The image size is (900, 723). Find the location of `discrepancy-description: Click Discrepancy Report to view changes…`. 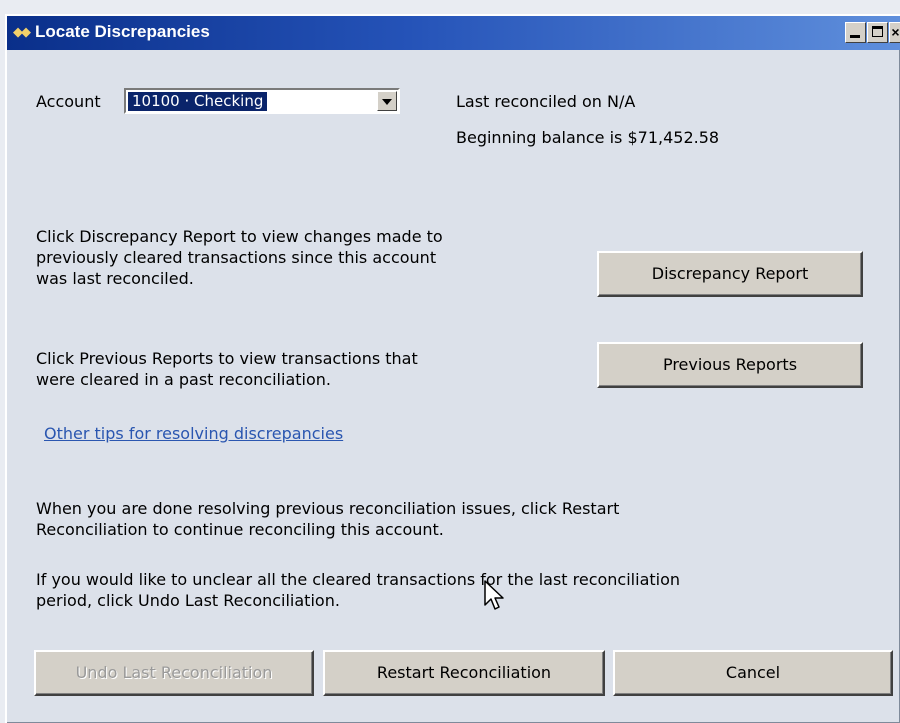

discrepancy-description: Click Discrepancy Report to view changes… is located at coordinates (239, 257).